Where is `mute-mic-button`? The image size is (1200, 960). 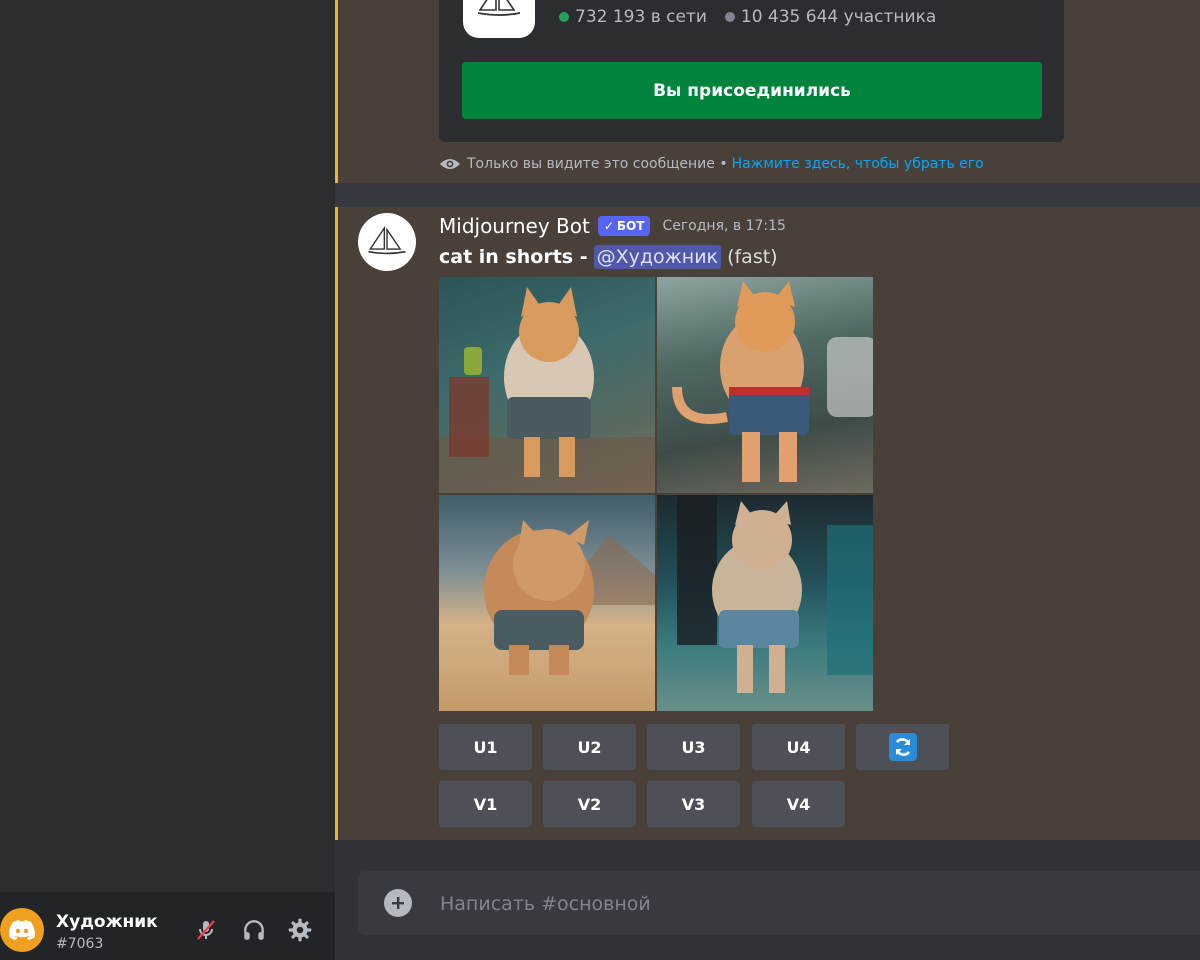
mute-mic-button is located at coordinates (206, 930).